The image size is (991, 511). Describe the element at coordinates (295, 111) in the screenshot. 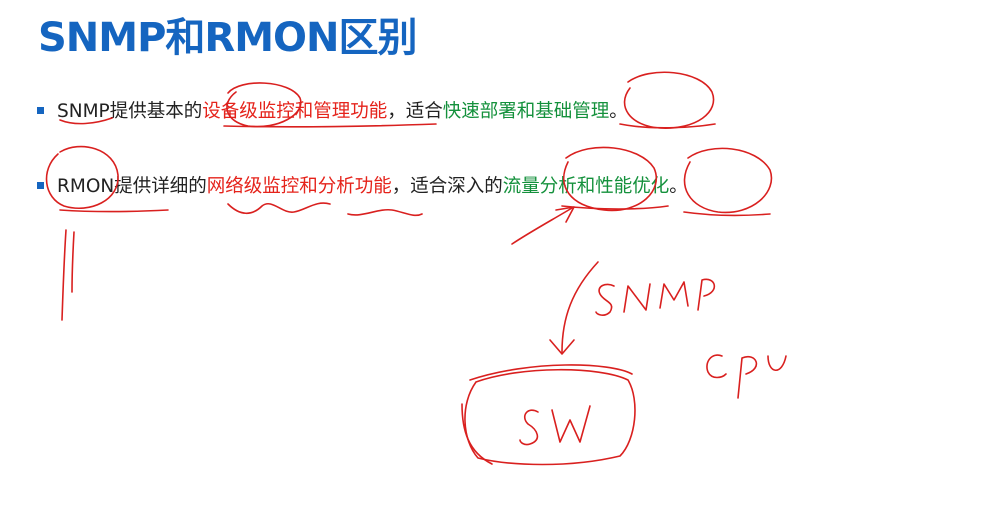

I see `bullet-highlight-red: 设备级监控和管理功能` at that location.